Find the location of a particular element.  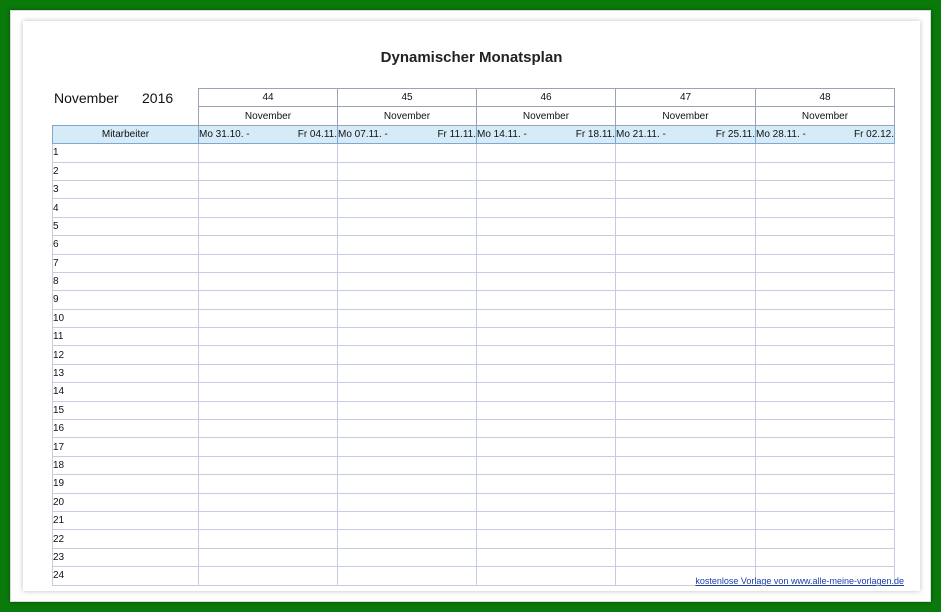

row-number-cell: 7 is located at coordinates (125, 263).